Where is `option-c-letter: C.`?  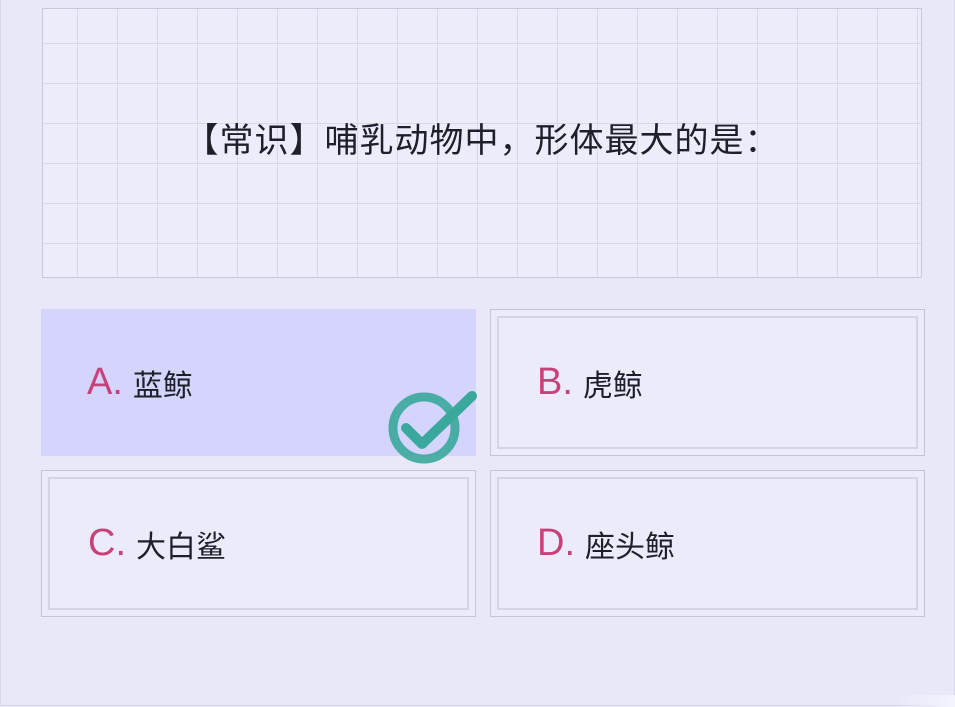 option-c-letter: C. is located at coordinates (107, 543).